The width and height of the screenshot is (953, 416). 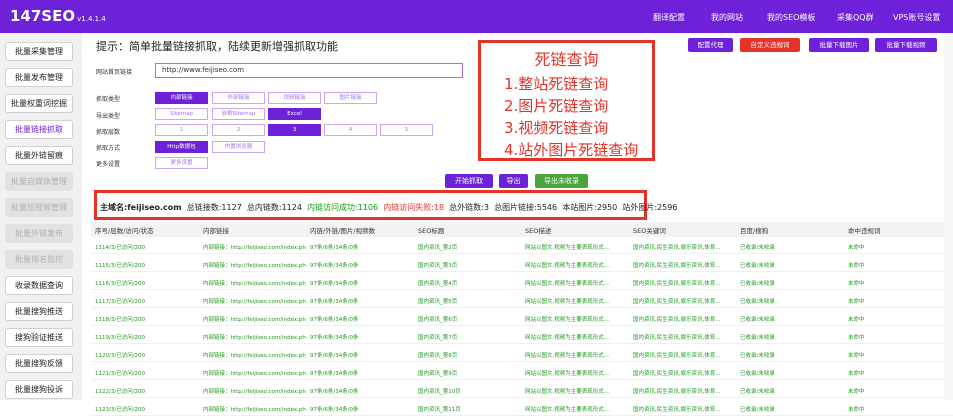 I want to click on cell-seo-title: 国内资讯_第4页, so click(x=438, y=284).